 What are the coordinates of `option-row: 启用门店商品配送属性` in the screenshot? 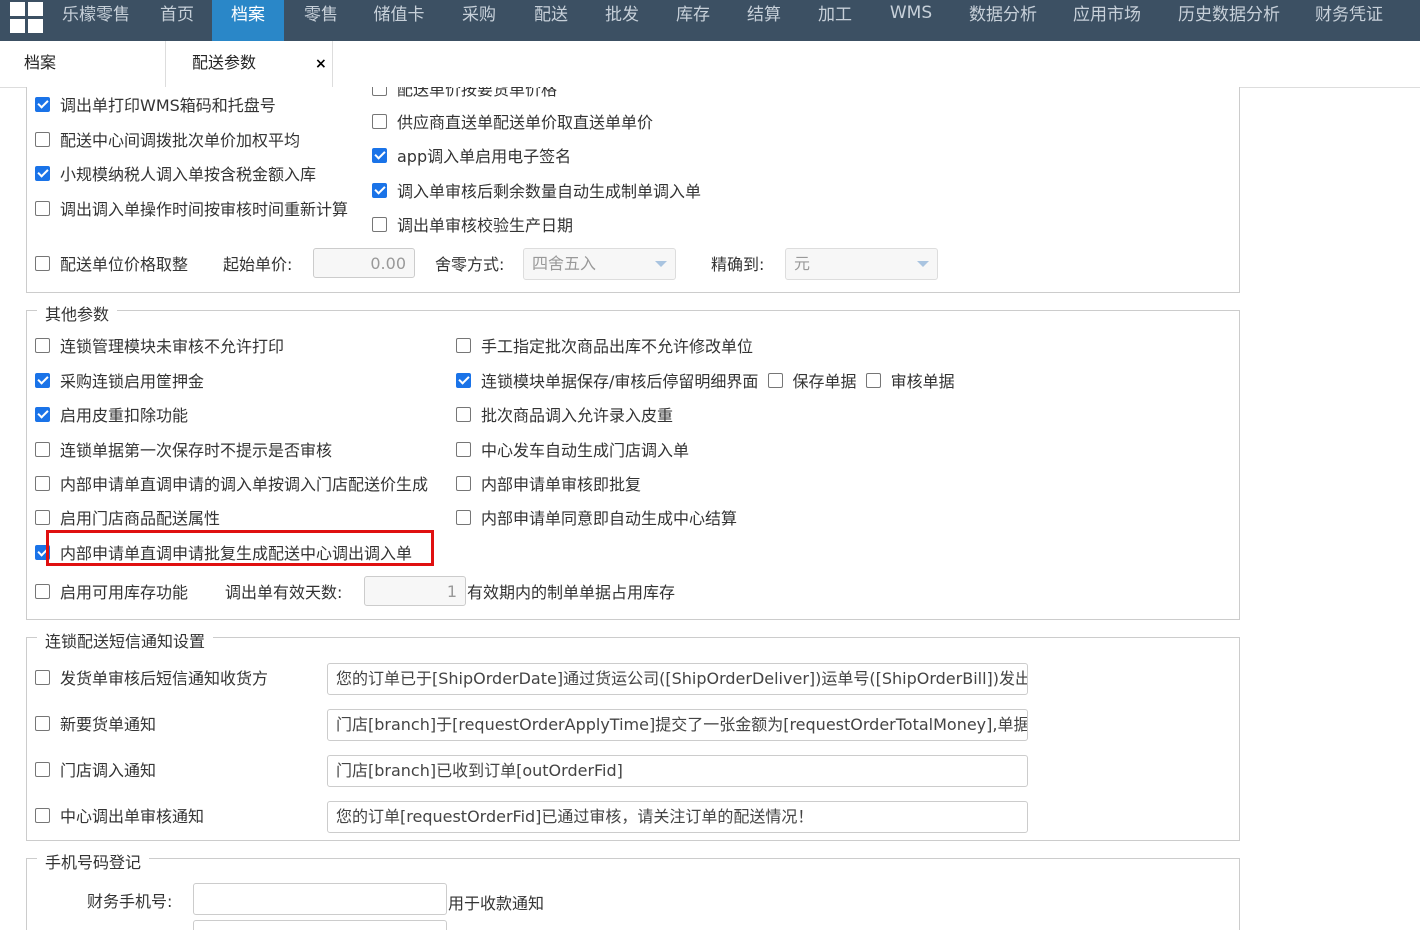 It's located at (127, 519).